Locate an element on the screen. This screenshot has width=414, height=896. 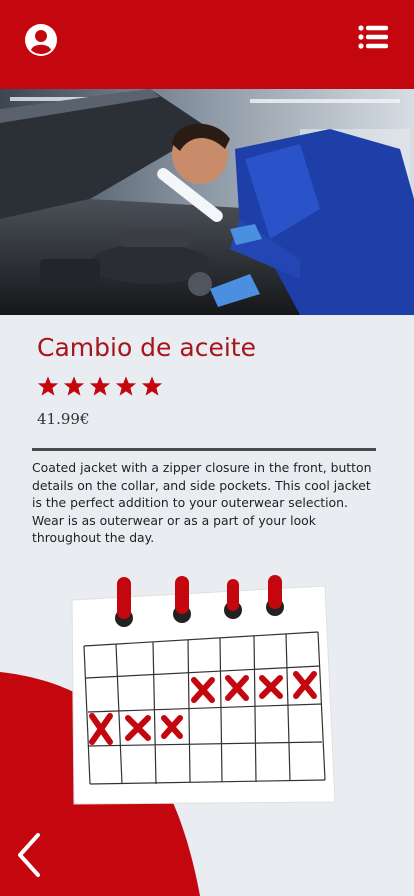
divider is located at coordinates (204, 449).